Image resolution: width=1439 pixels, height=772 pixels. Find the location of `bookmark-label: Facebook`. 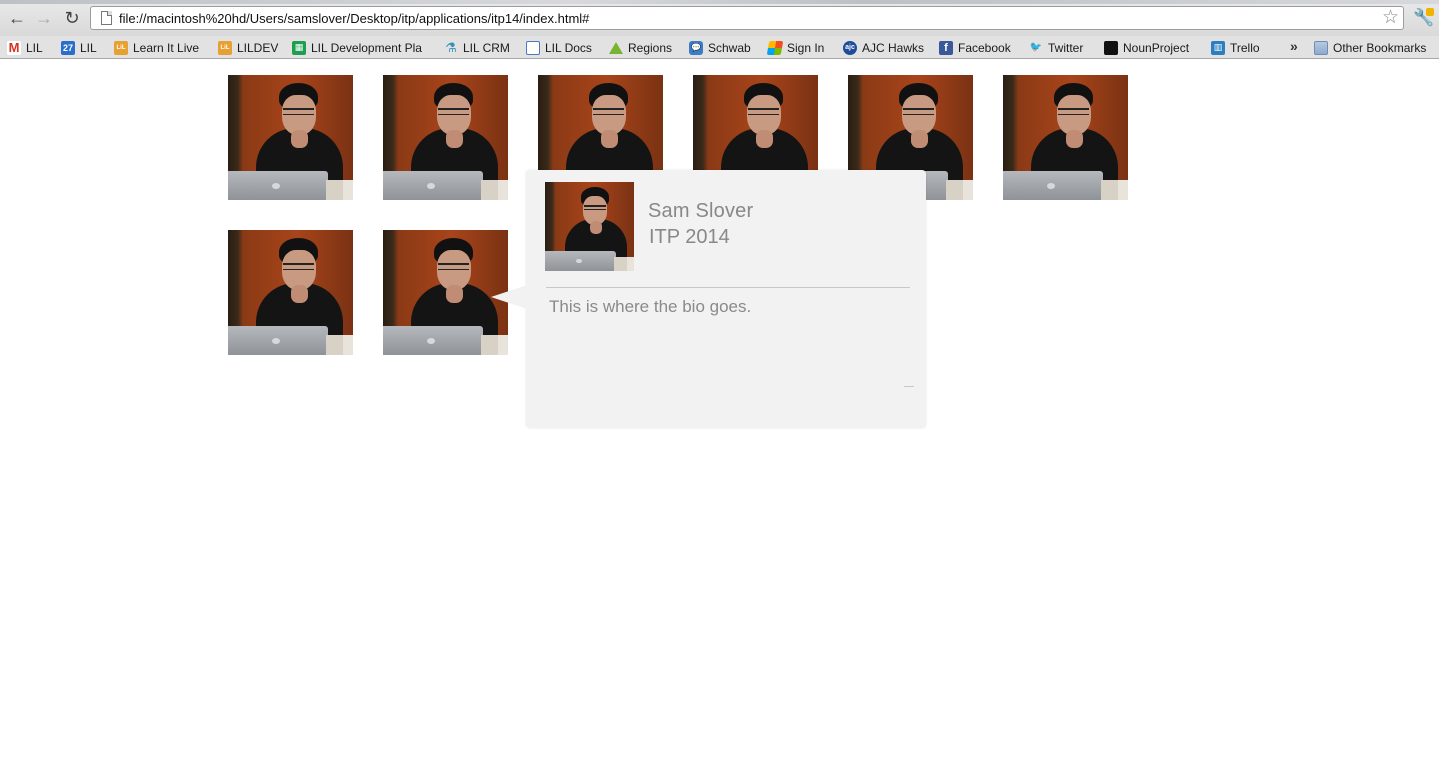

bookmark-label: Facebook is located at coordinates (984, 47).